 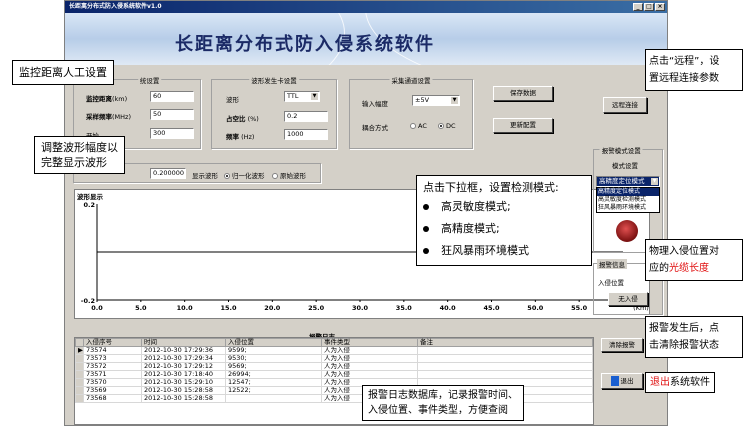 I want to click on coupling-ac-radio: AC, so click(x=418, y=126).